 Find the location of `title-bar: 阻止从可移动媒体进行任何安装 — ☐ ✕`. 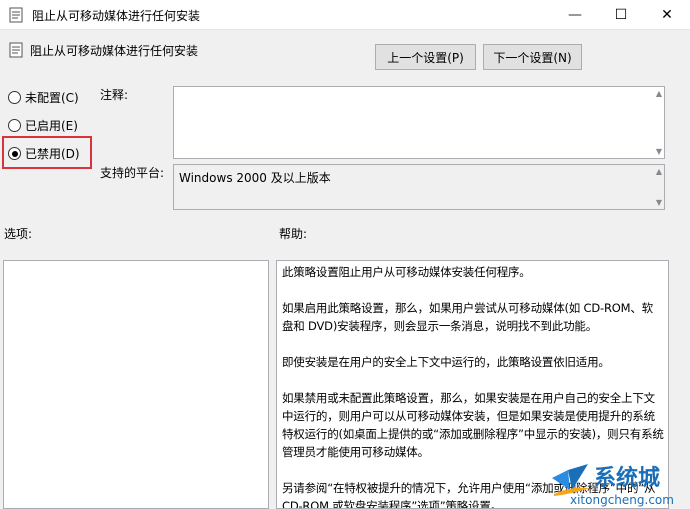

title-bar: 阻止从可移动媒体进行任何安装 — ☐ ✕ is located at coordinates (345, 15).